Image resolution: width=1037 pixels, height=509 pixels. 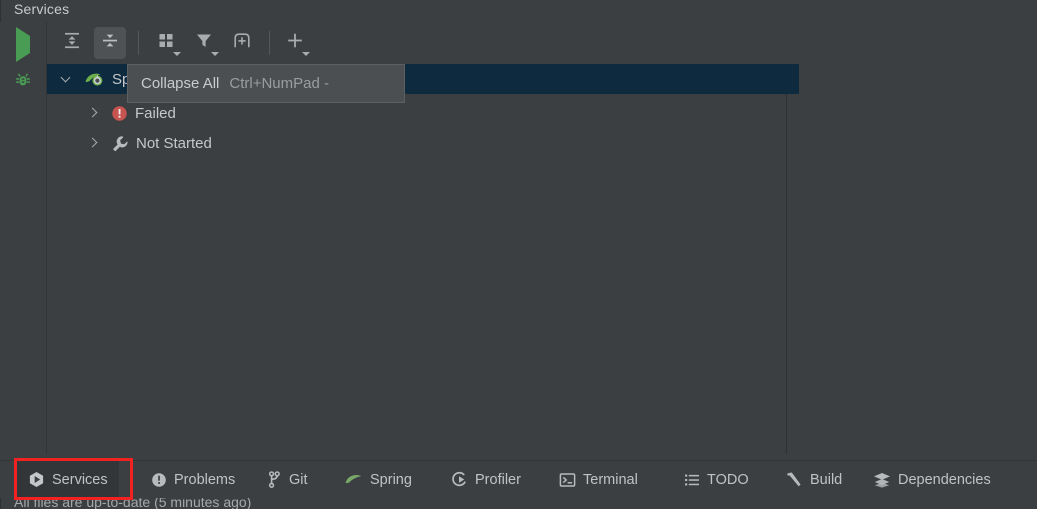 I want to click on debug-bug-icon, so click(x=23, y=83).